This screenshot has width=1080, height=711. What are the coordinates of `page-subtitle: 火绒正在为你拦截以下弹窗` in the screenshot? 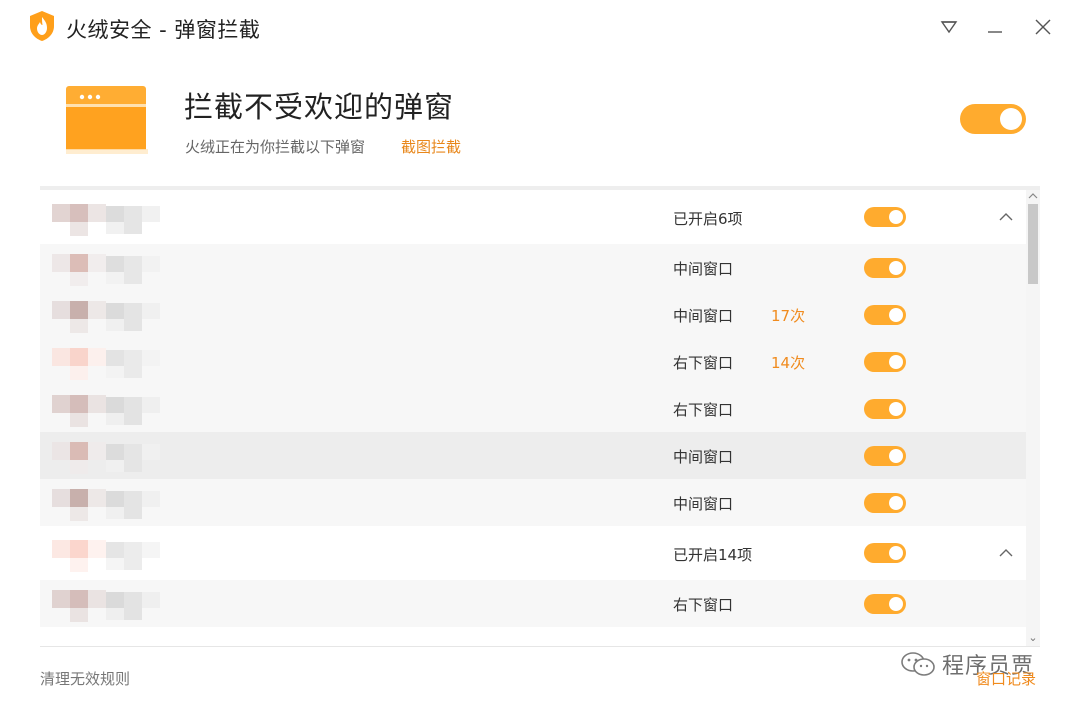 It's located at (275, 147).